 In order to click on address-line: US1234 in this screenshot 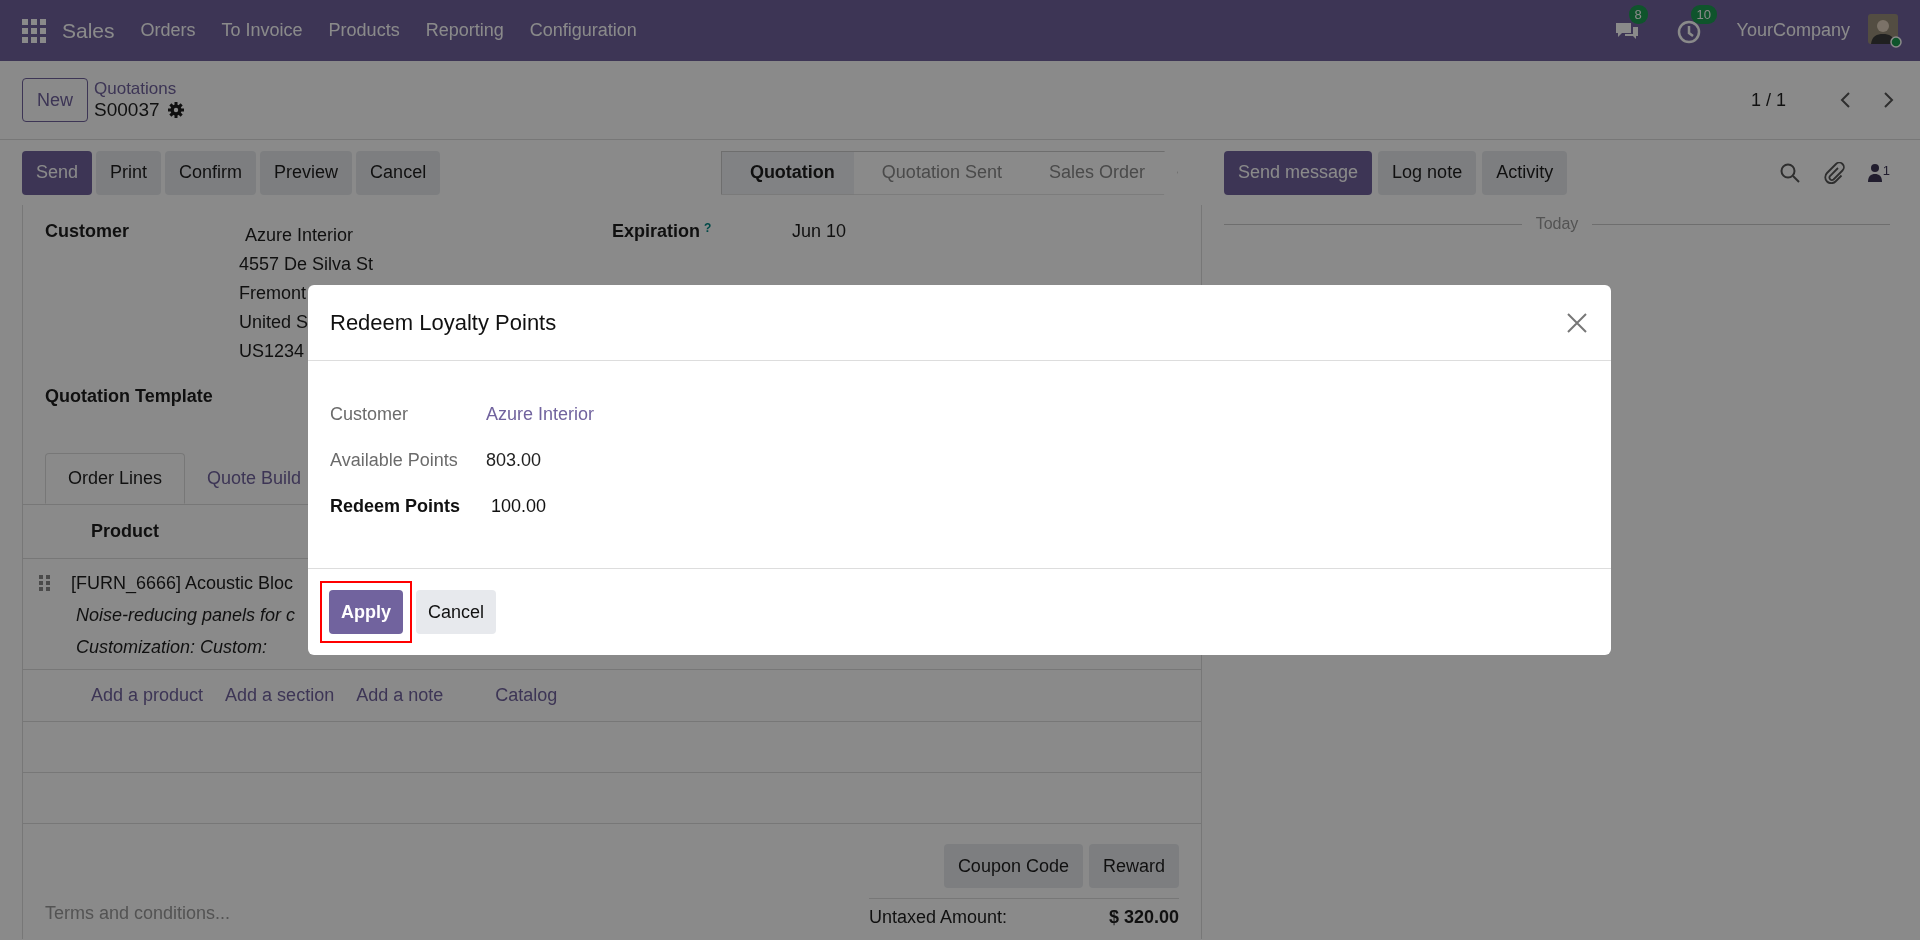, I will do `click(272, 351)`.